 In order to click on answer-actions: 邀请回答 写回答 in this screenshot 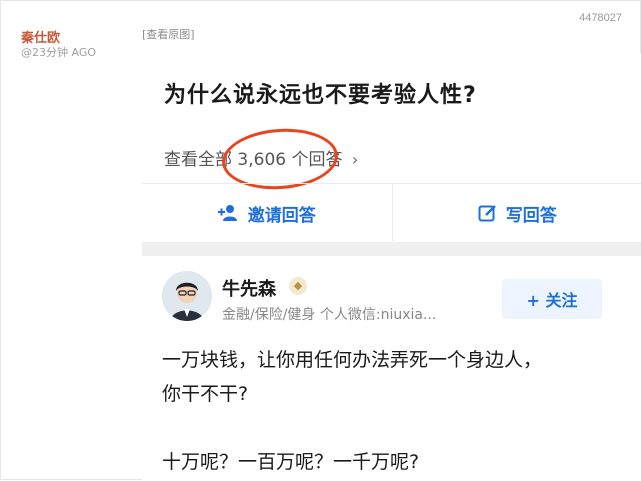, I will do `click(391, 213)`.